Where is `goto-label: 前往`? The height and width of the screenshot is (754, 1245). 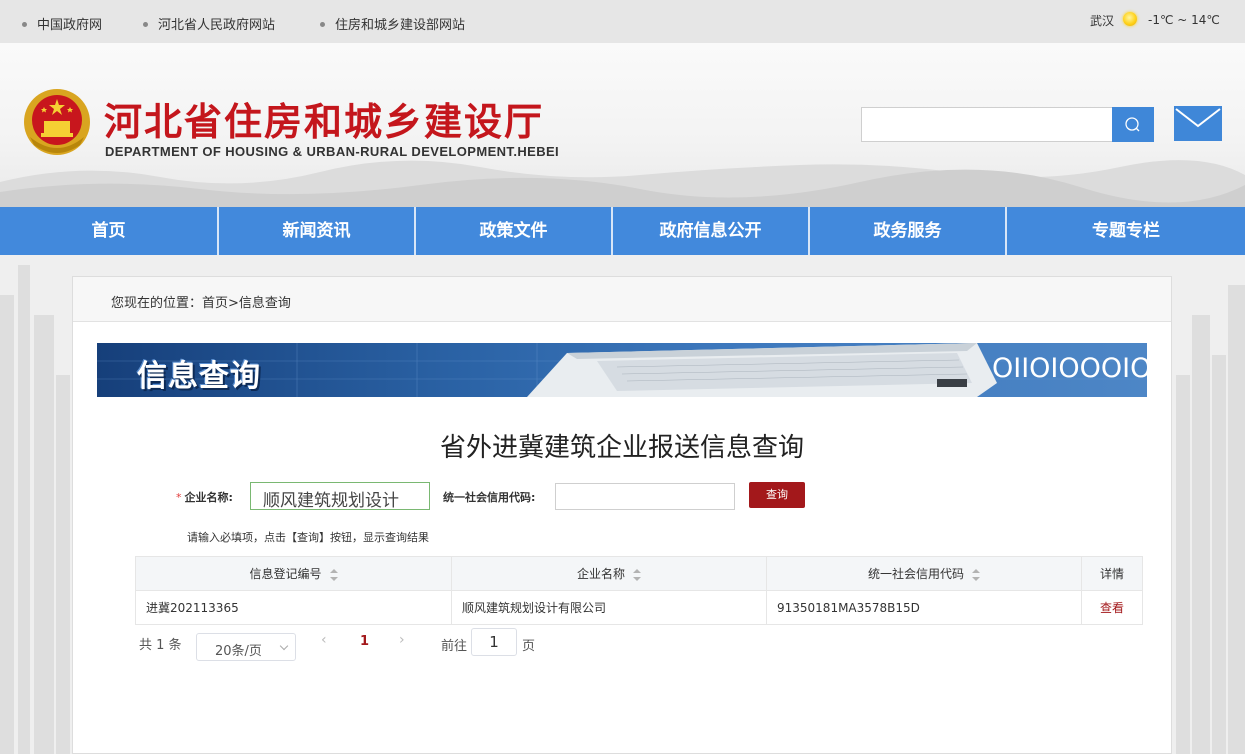
goto-label: 前往 is located at coordinates (454, 646).